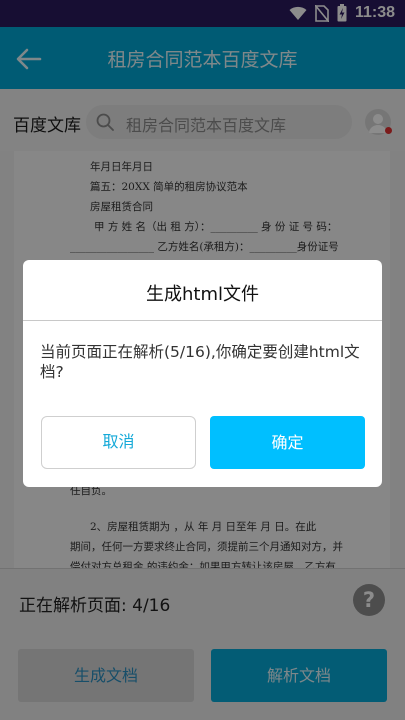 The image size is (405, 720). What do you see at coordinates (202, 294) in the screenshot?
I see `dialog-title: 生成html文件` at bounding box center [202, 294].